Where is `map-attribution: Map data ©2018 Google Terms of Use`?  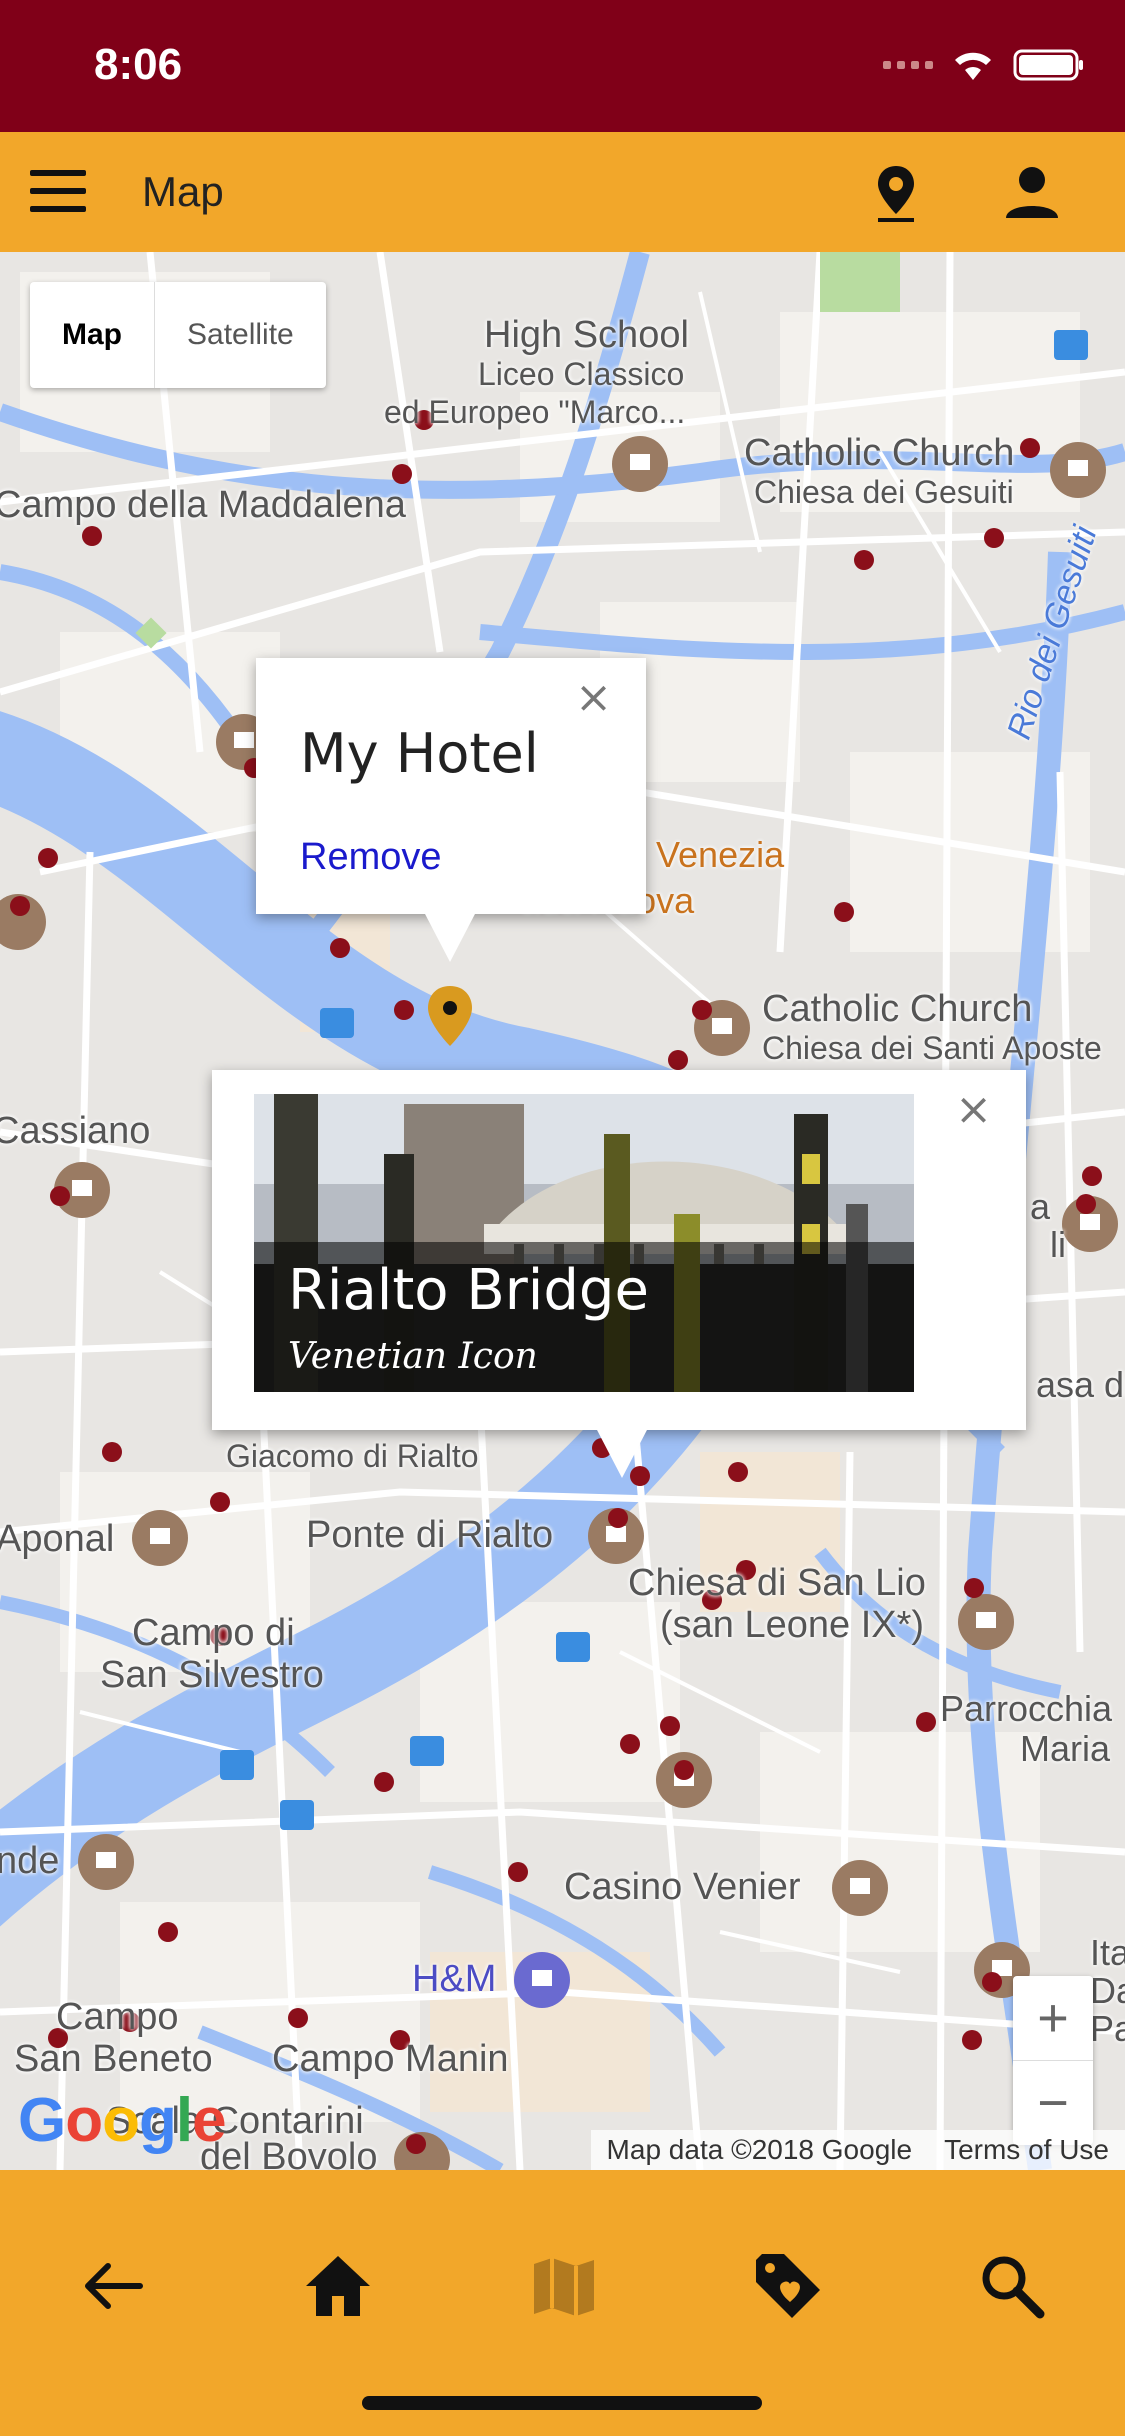
map-attribution: Map data ©2018 Google Terms of Use is located at coordinates (857, 2150).